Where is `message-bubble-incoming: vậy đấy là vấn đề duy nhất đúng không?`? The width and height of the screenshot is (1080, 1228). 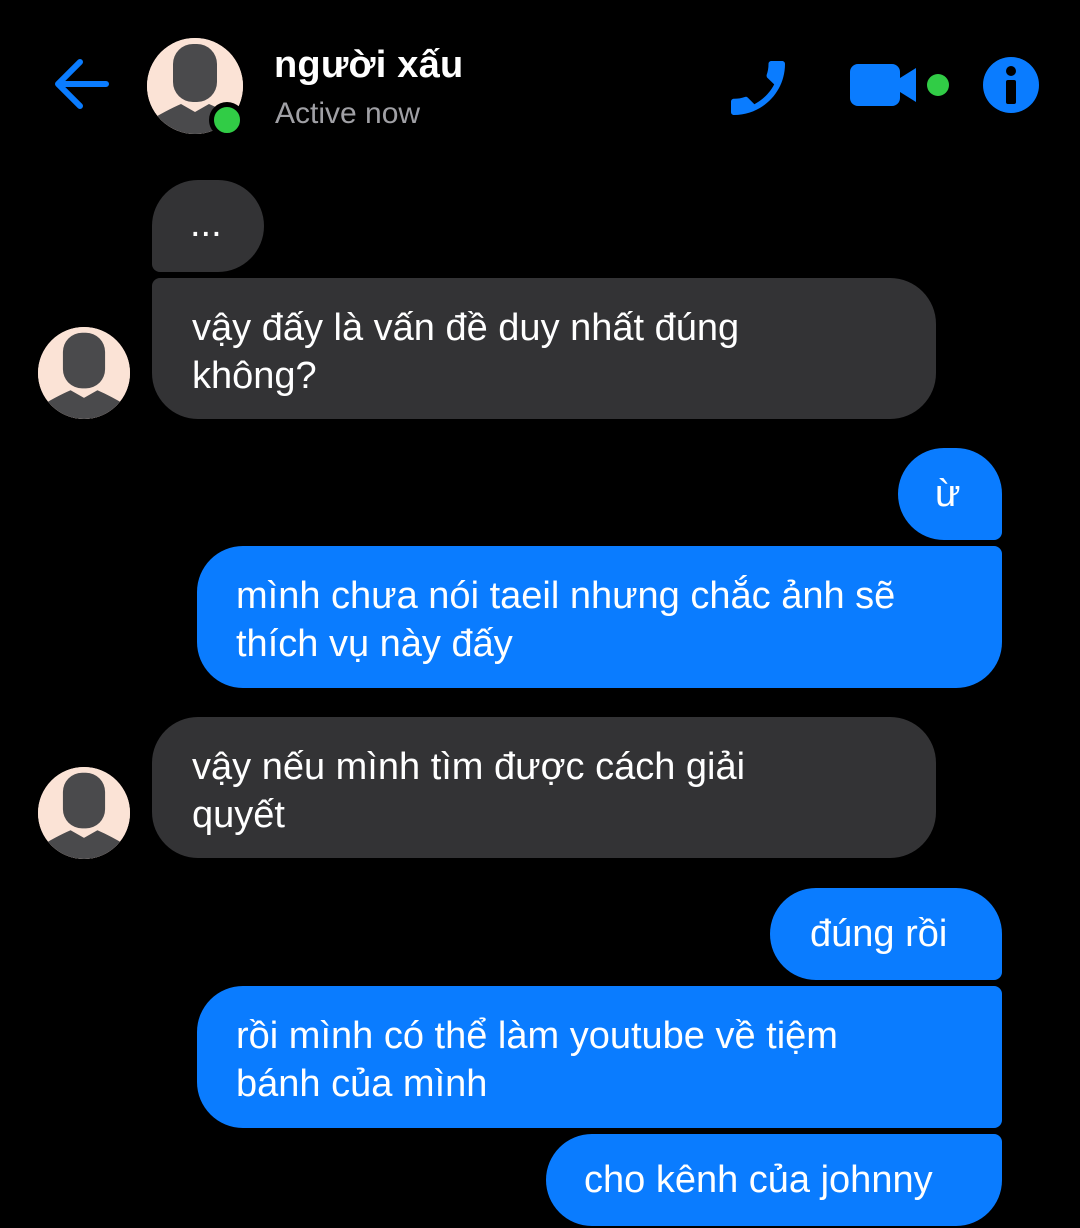 message-bubble-incoming: vậy đấy là vấn đề duy nhất đúng không? is located at coordinates (544, 348).